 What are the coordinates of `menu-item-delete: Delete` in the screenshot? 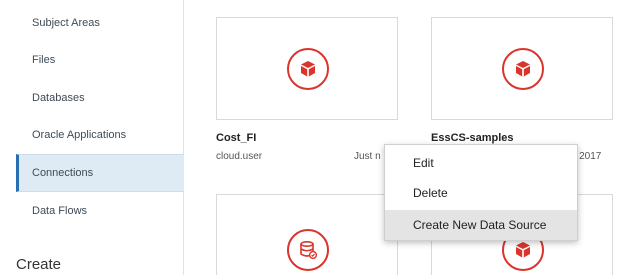 It's located at (481, 193).